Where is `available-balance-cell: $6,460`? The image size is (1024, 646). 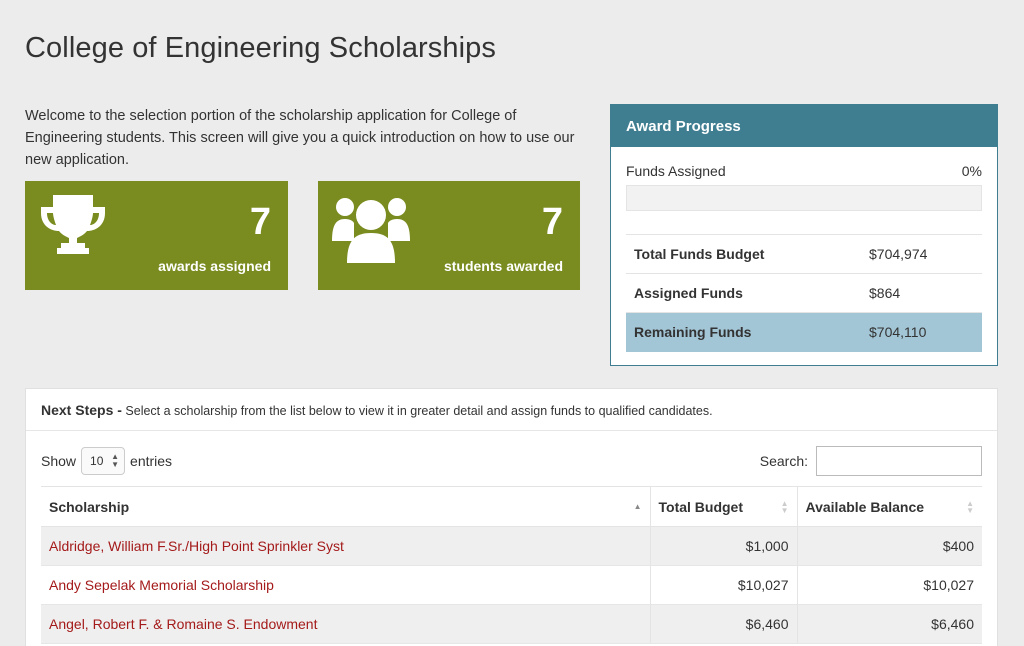
available-balance-cell: $6,460 is located at coordinates (889, 624).